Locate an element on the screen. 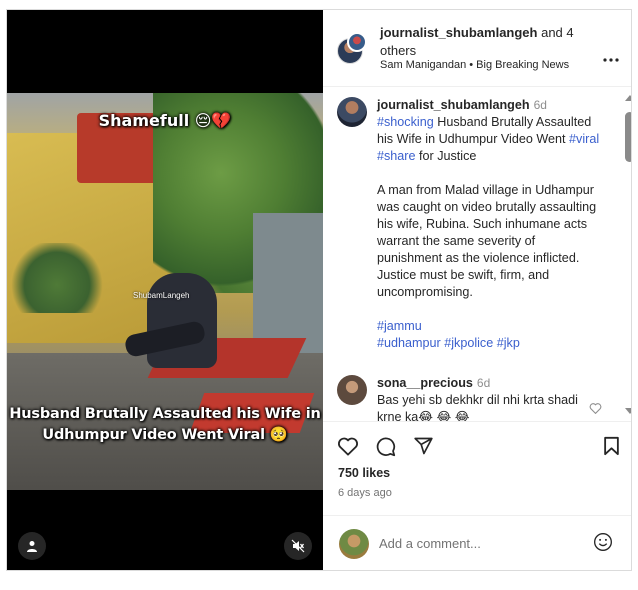 Image resolution: width=638 pixels, height=590 pixels. scroll-down-arrow is located at coordinates (628, 411).